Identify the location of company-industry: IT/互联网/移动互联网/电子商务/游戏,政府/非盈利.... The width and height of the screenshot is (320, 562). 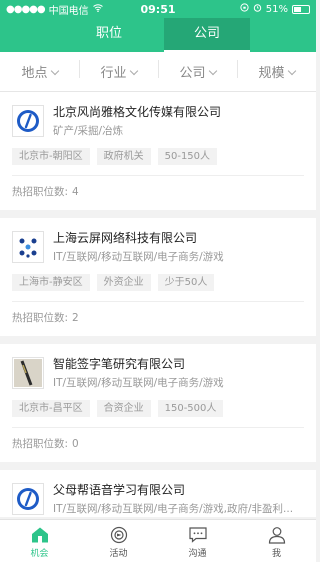
(173, 509).